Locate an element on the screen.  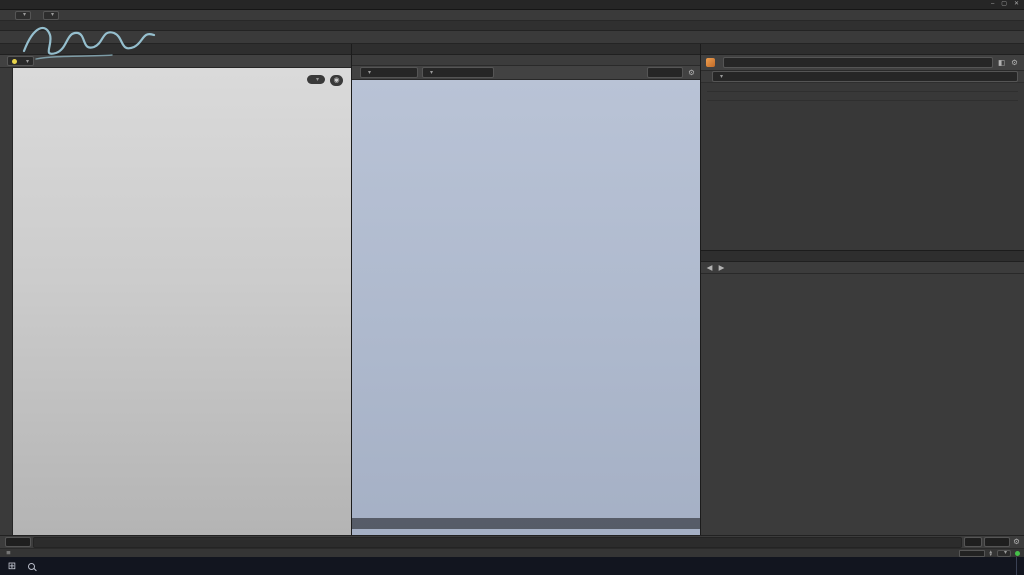
range-start-field is located at coordinates (973, 542).